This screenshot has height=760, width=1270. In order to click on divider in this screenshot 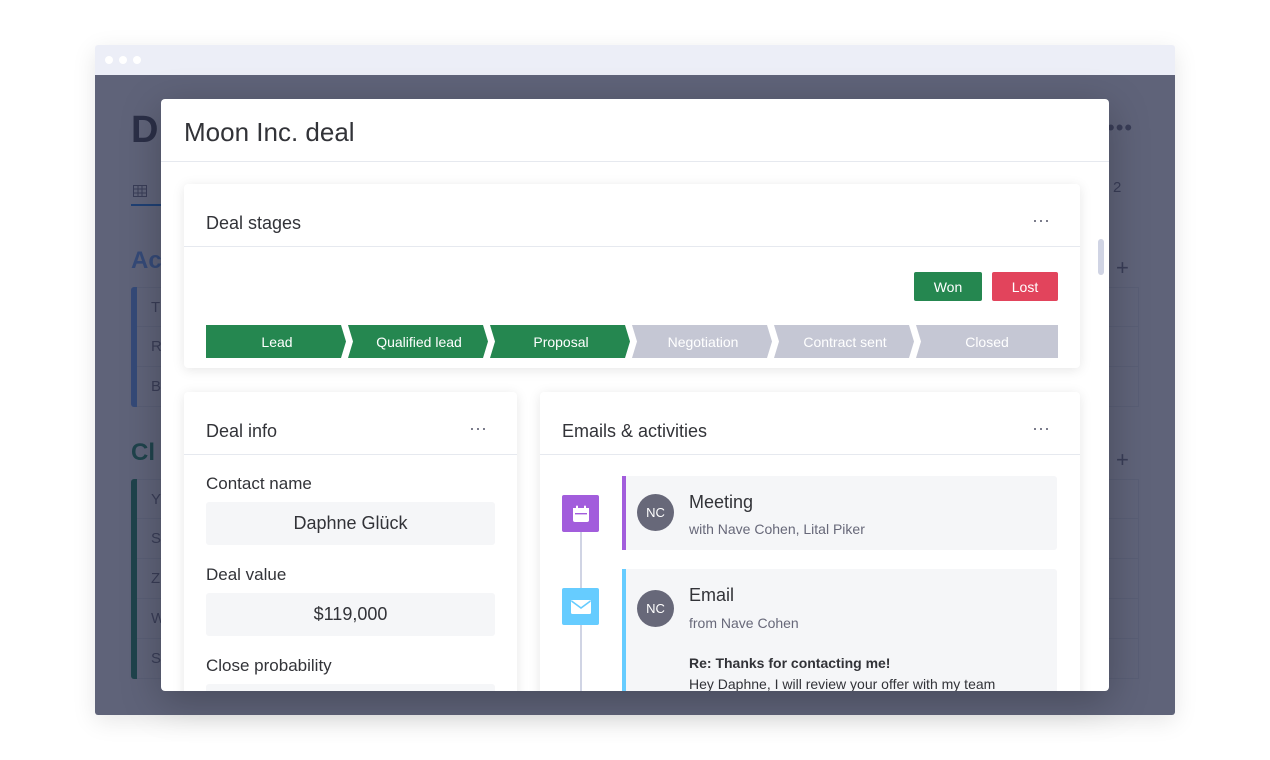, I will do `click(635, 161)`.